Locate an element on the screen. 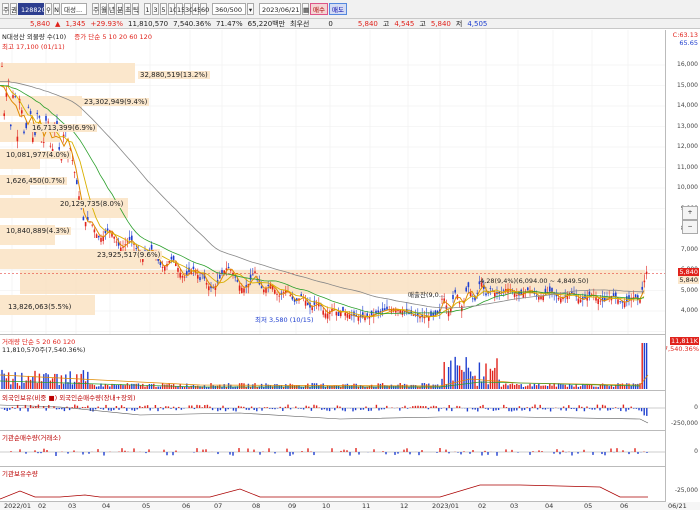  calendar-icon: ▦ is located at coordinates (305, 9).